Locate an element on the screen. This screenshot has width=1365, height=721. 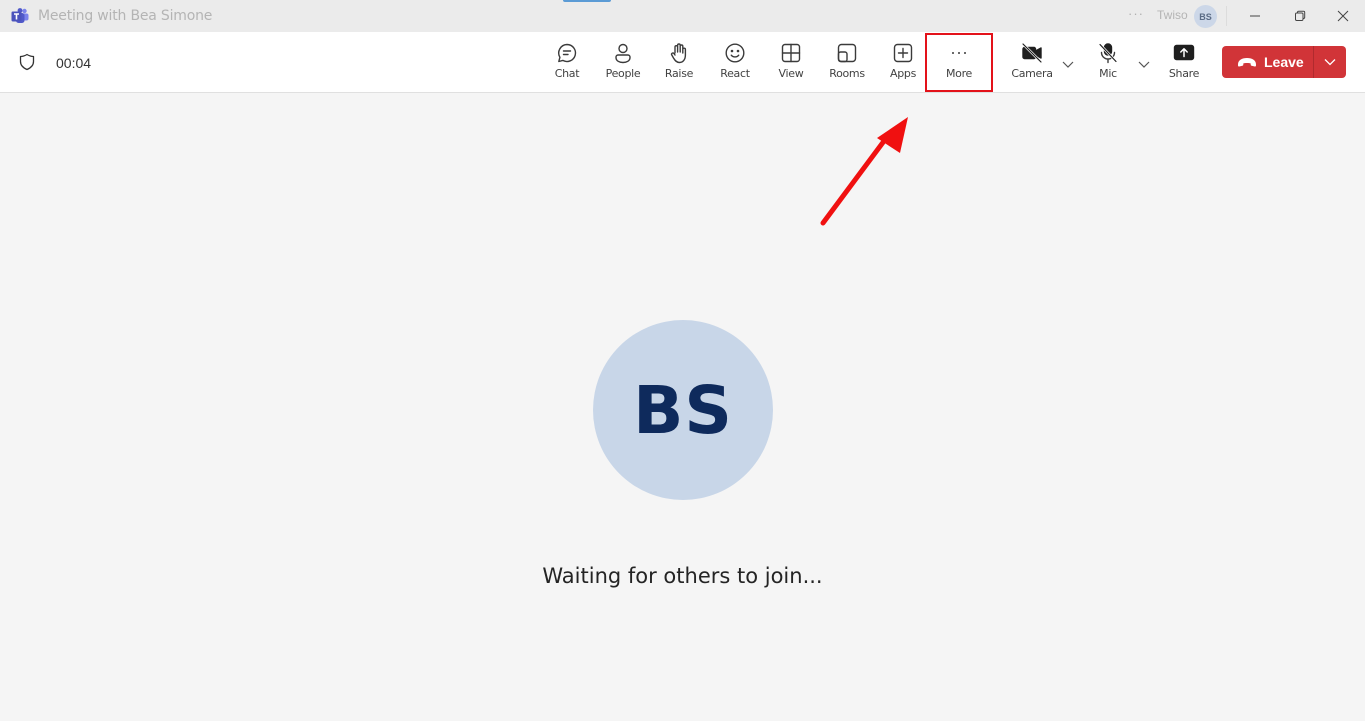
raise-label: Raise is located at coordinates (679, 73).